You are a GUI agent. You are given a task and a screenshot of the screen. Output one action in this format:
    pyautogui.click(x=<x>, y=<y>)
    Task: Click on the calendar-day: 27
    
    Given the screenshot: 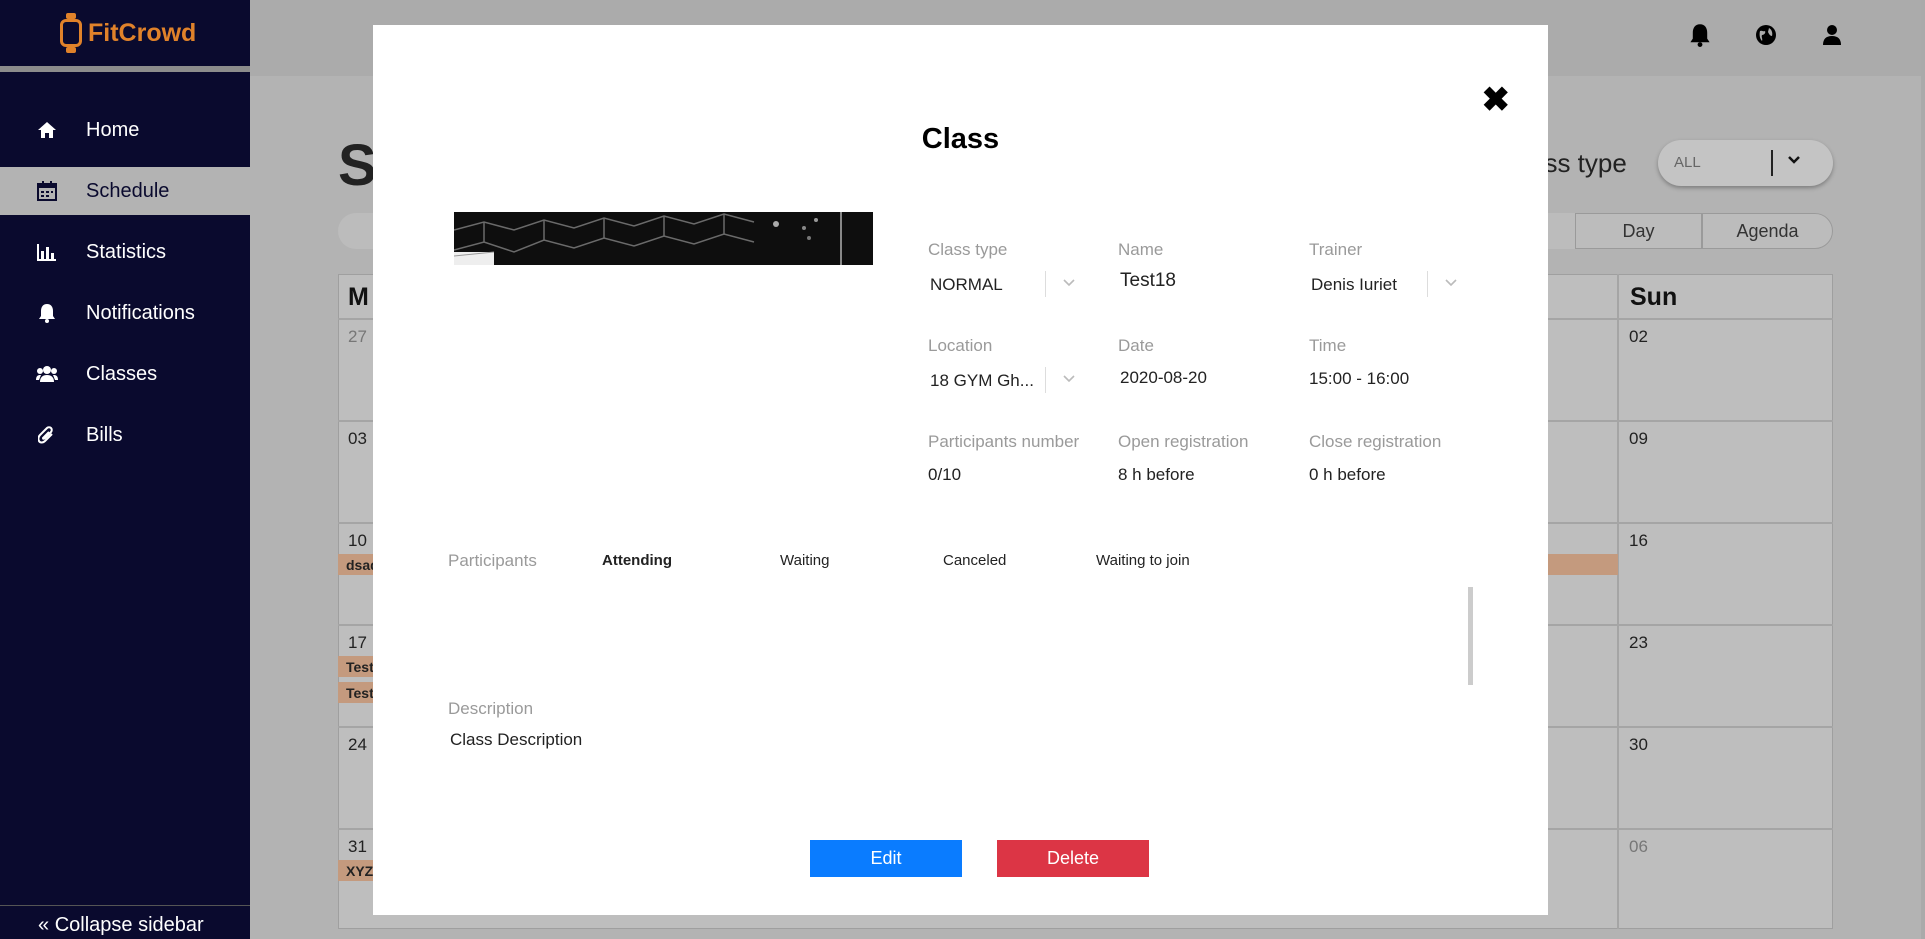 What is the action you would take?
    pyautogui.click(x=357, y=337)
    